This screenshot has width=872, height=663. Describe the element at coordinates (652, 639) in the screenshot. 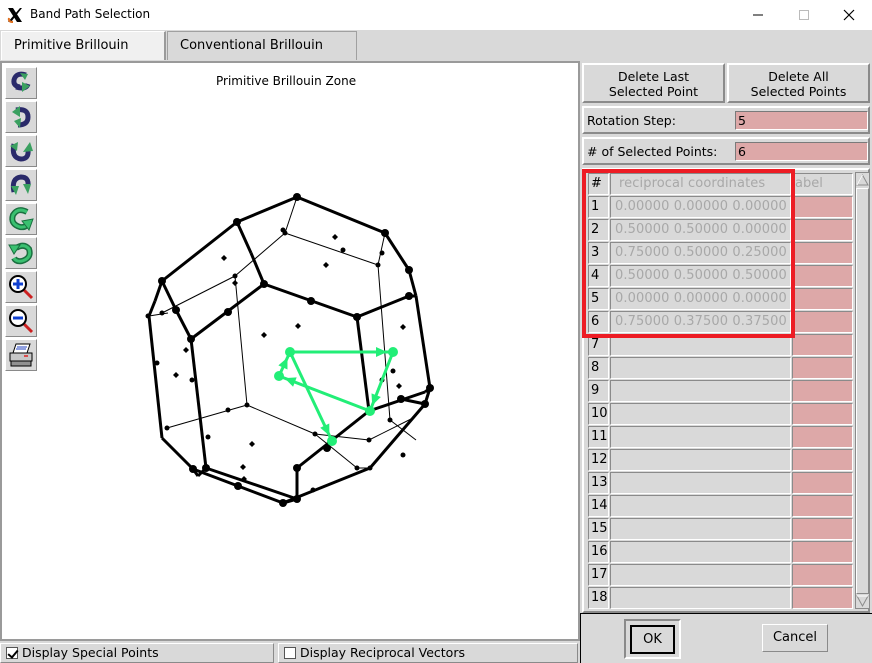

I see `ok-button: OK` at that location.